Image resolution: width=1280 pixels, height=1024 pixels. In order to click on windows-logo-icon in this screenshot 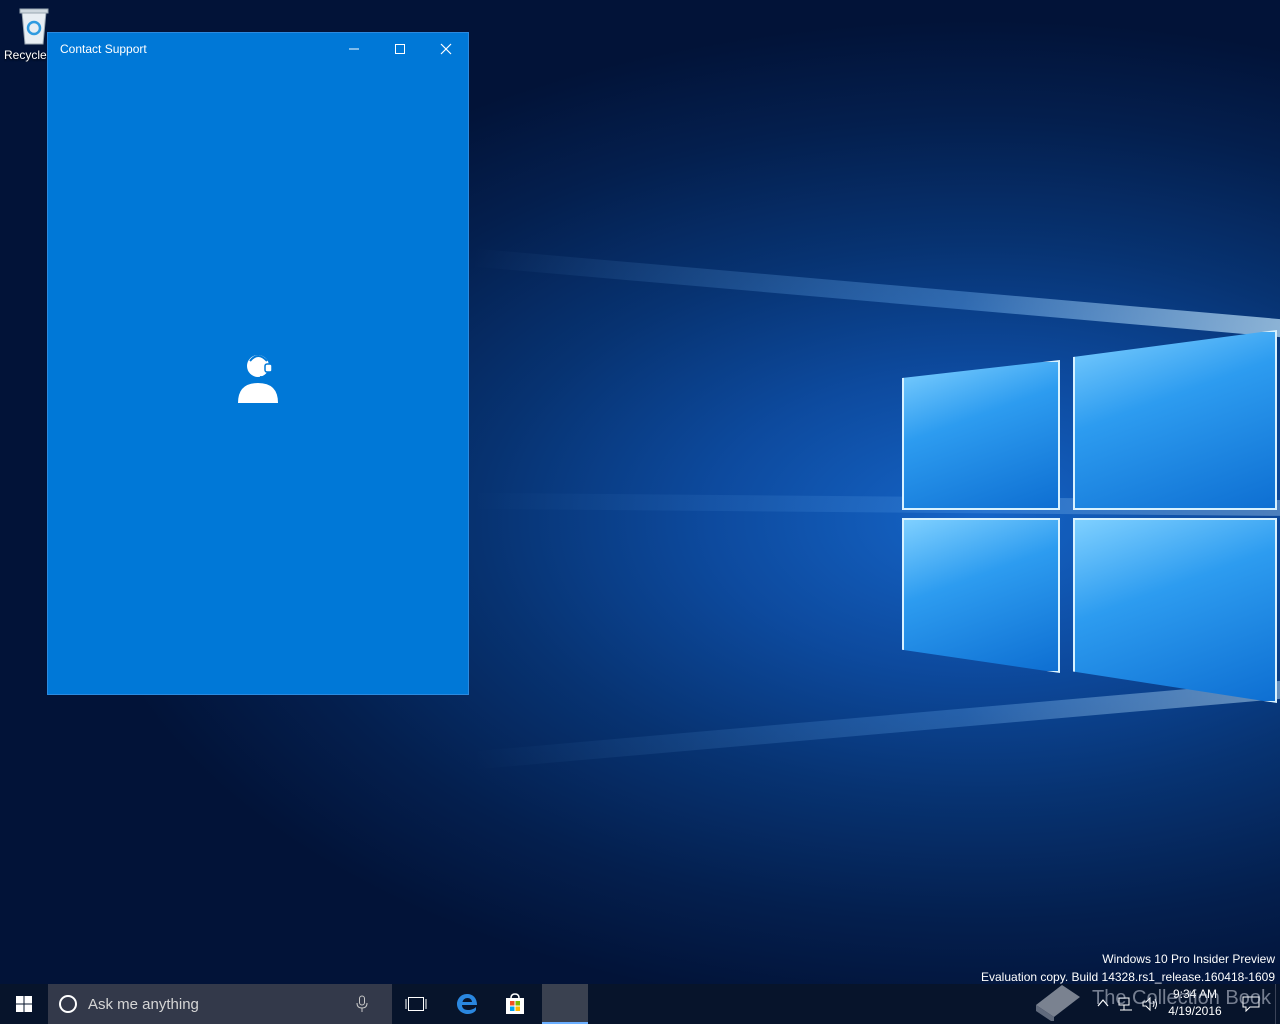, I will do `click(24, 1004)`.